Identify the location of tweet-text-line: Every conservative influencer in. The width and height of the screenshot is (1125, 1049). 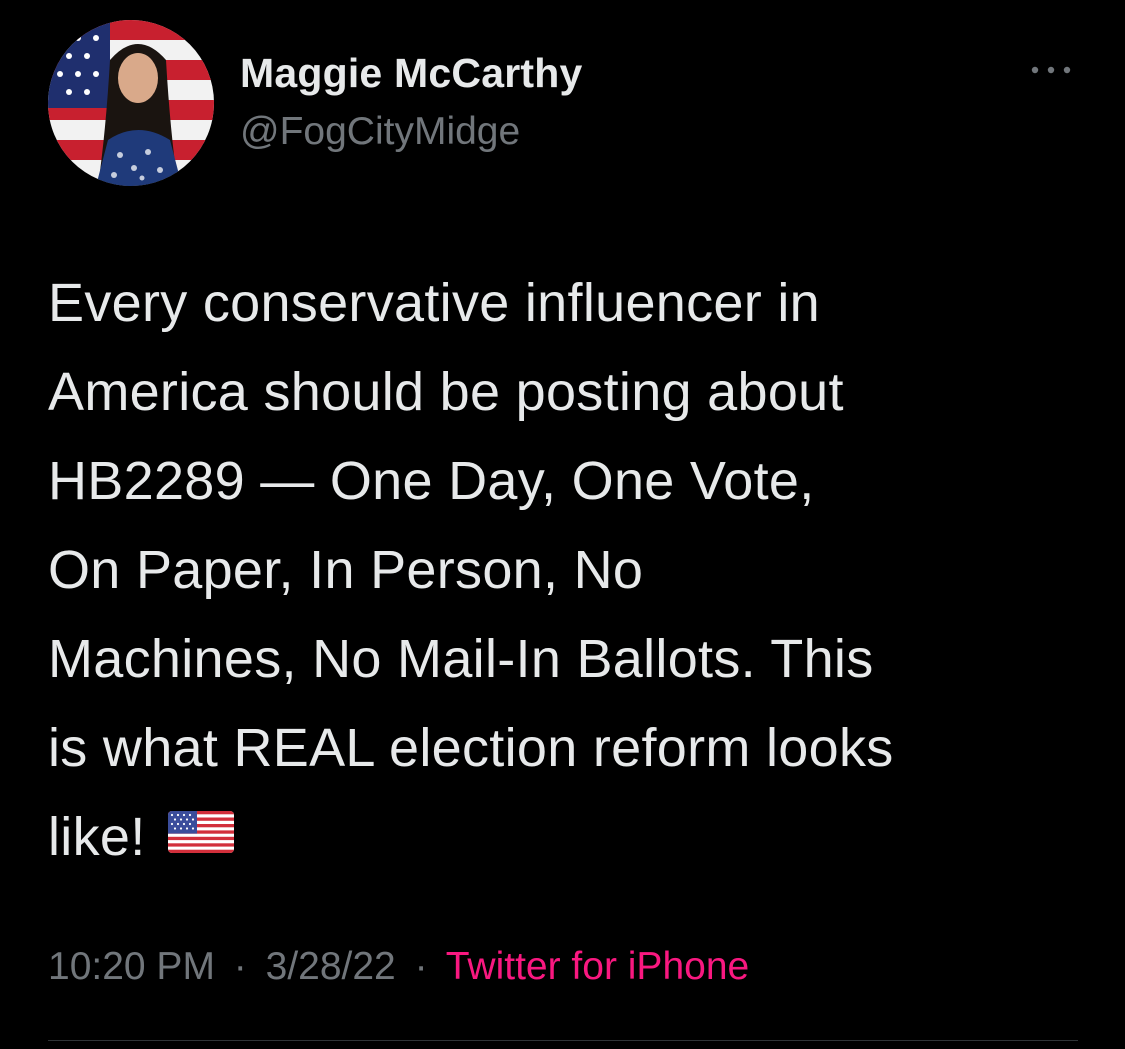
(434, 303).